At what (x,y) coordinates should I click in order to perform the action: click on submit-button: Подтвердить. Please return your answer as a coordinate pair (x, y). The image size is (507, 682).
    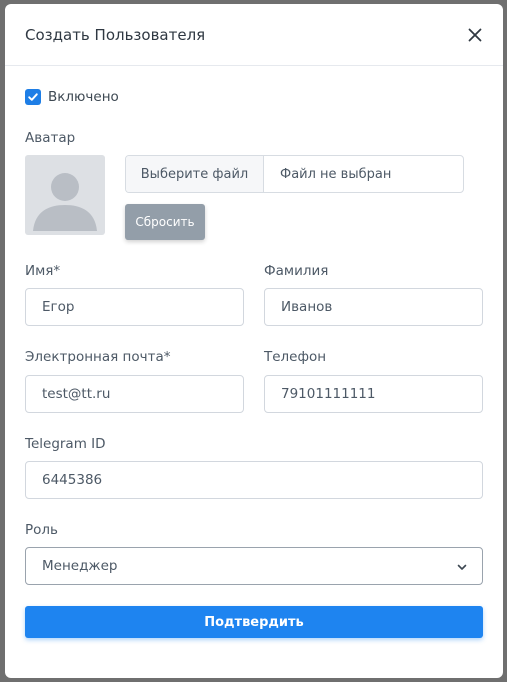
    Looking at the image, I should click on (254, 622).